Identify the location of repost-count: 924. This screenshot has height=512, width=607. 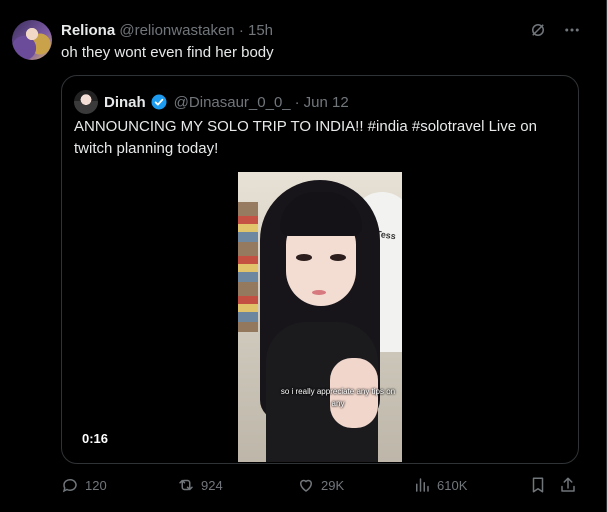
(212, 485).